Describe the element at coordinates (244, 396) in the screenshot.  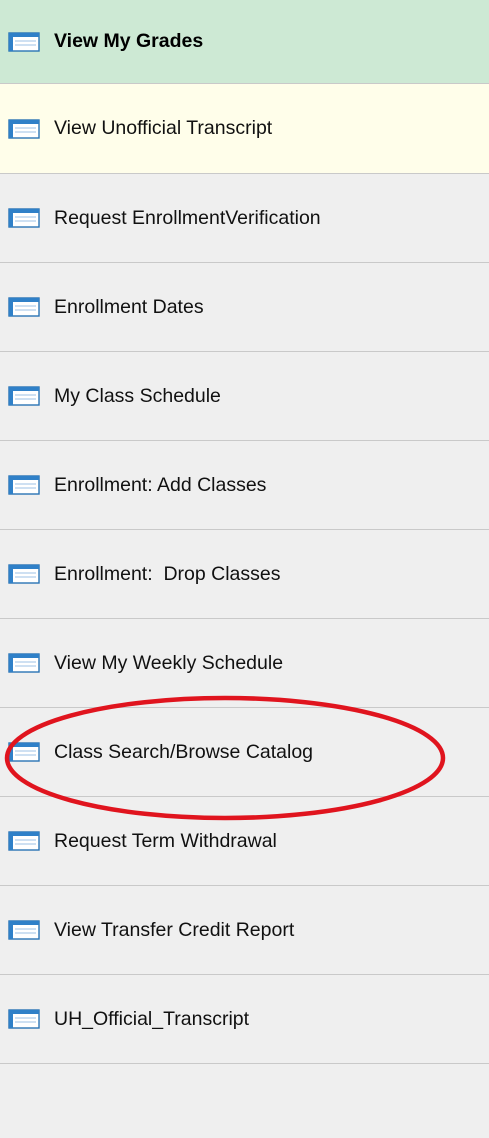
I see `menu-item-my-class-schedule: My Class Schedule` at that location.